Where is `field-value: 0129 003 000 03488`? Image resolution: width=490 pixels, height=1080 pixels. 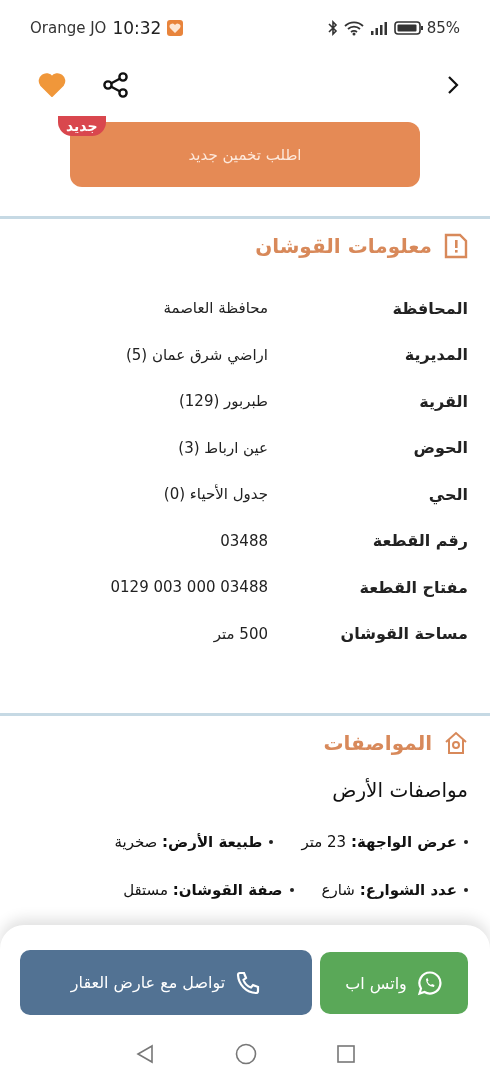 field-value: 0129 003 000 03488 is located at coordinates (189, 587).